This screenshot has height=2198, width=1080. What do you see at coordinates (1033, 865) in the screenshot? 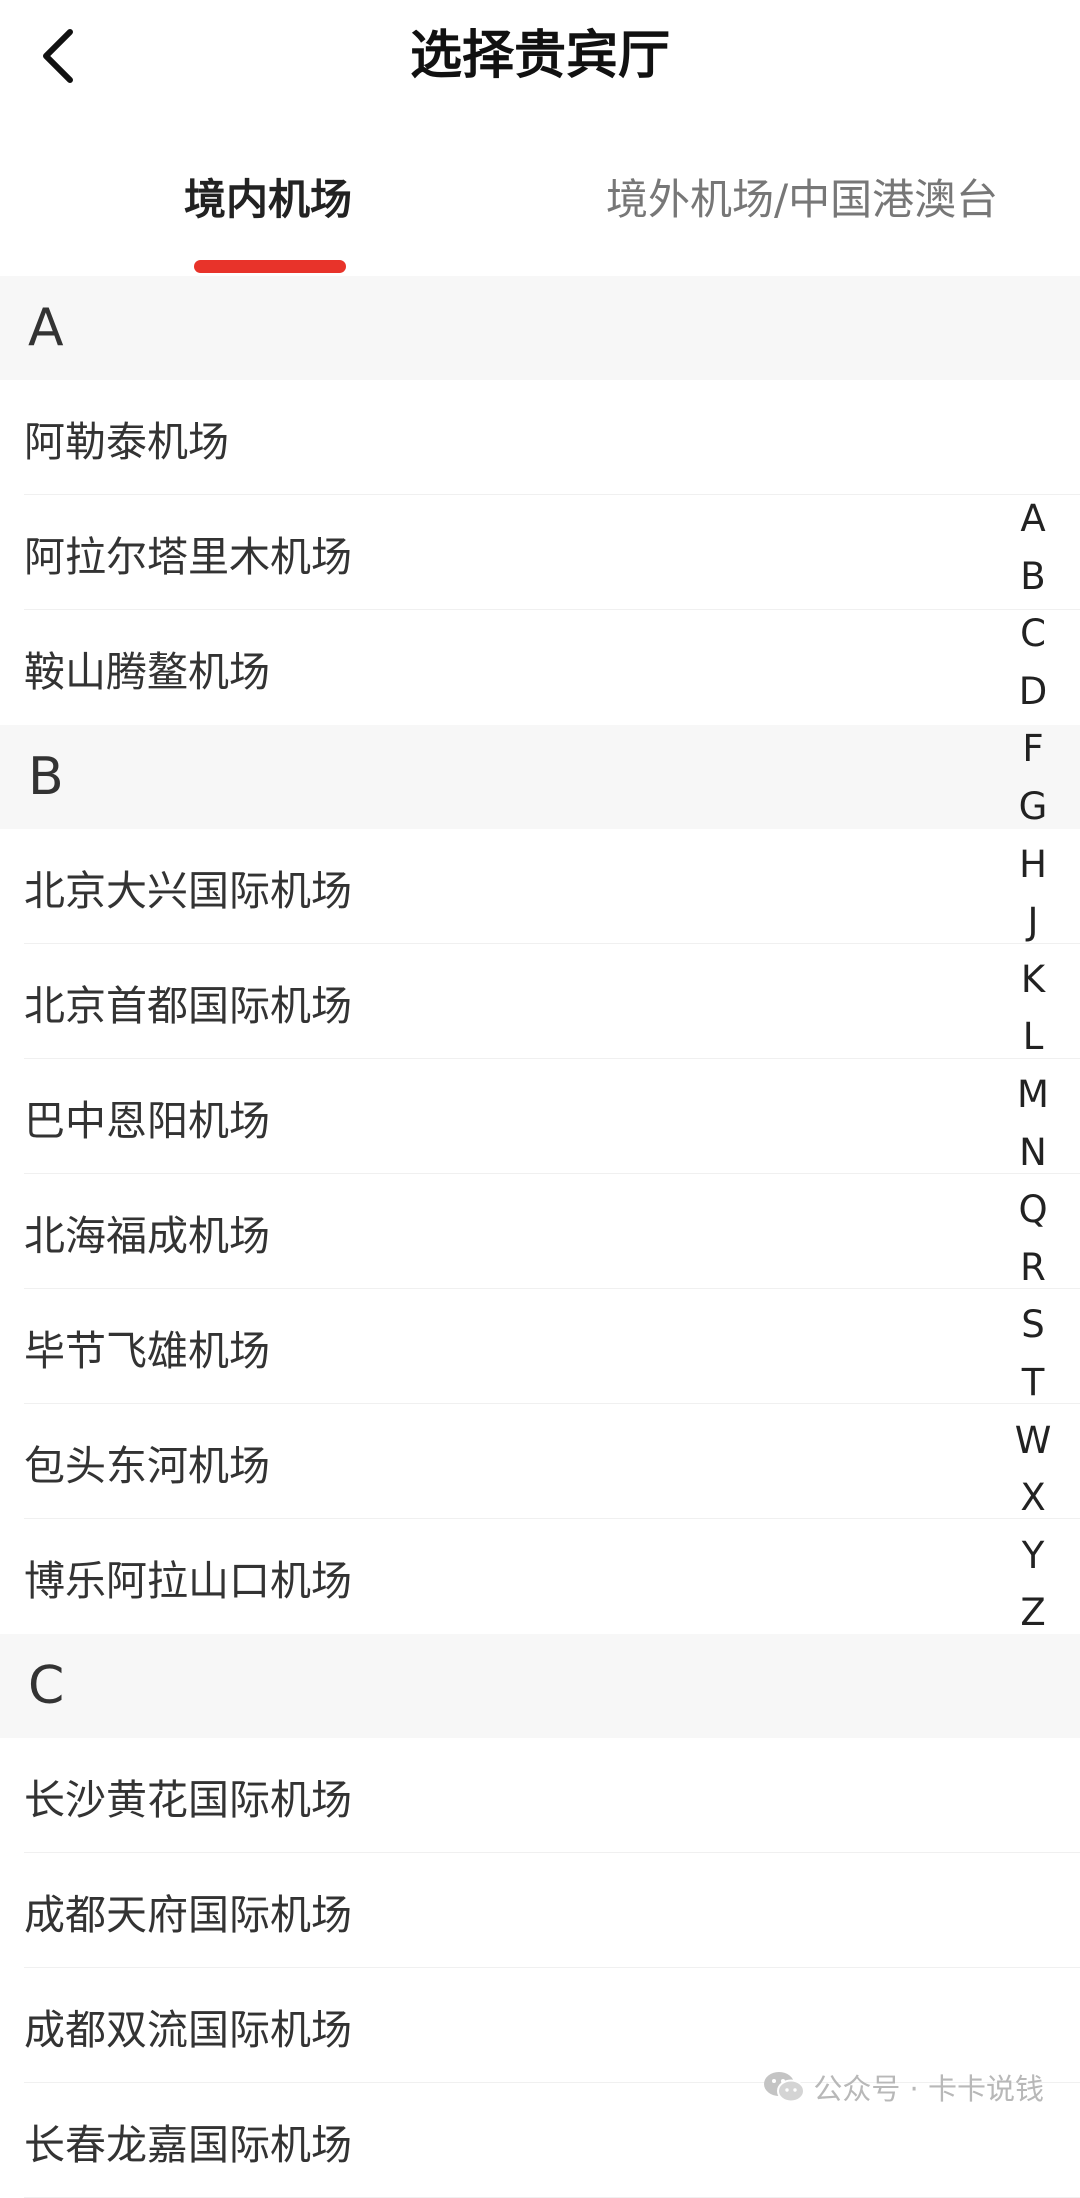
I see `index-letter-h: H` at bounding box center [1033, 865].